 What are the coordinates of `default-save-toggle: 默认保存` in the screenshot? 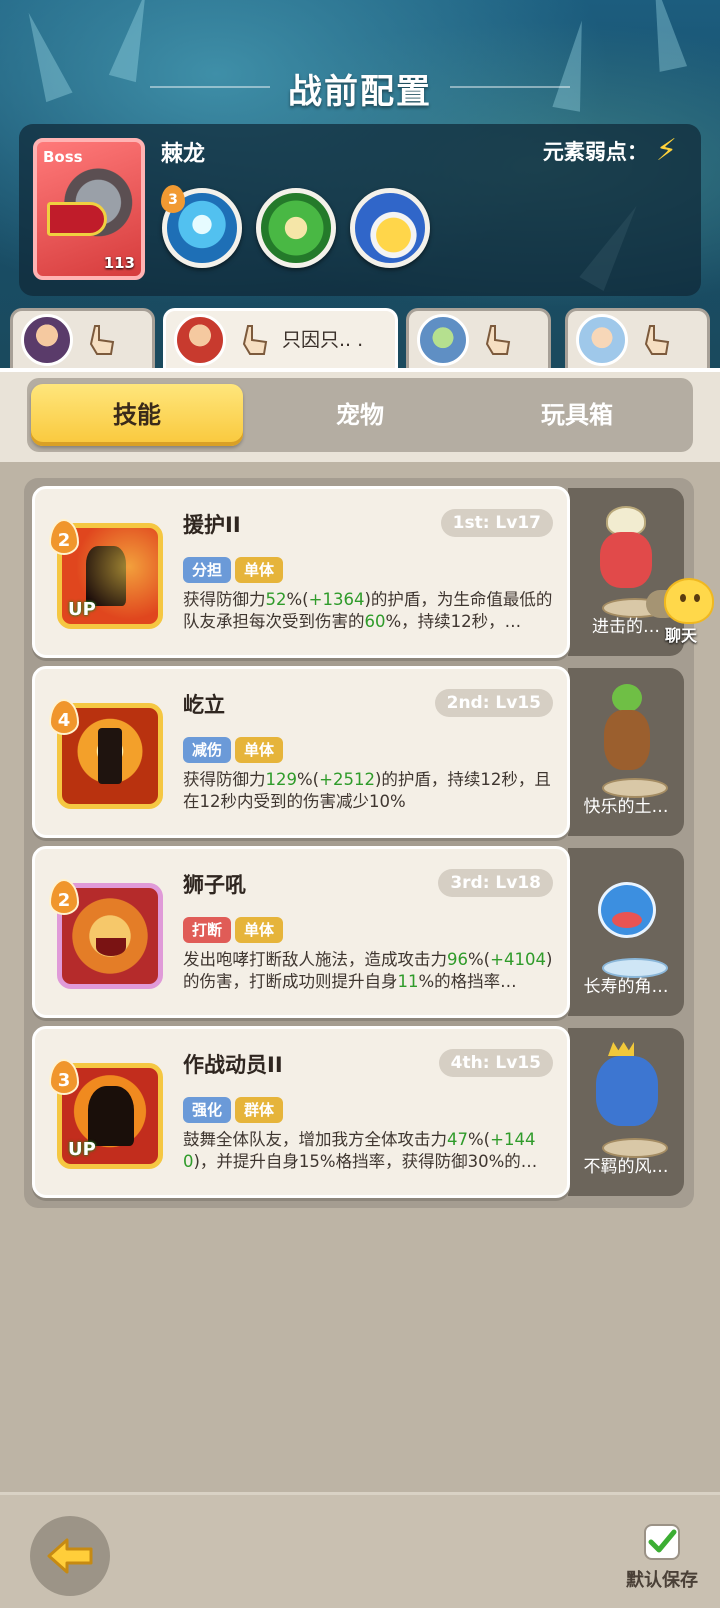 It's located at (662, 1559).